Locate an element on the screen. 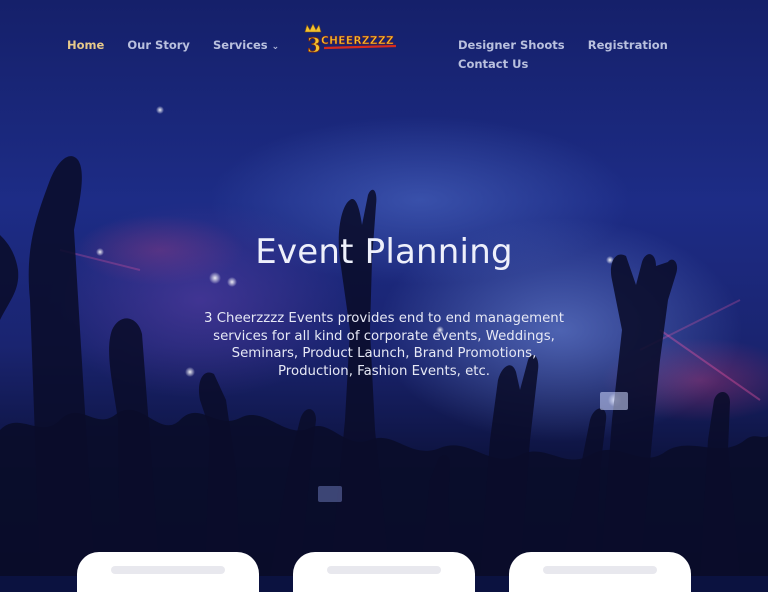 This screenshot has height=592, width=768. main-nav-right: Designer Shoots Registration Contact Us is located at coordinates (613, 52).